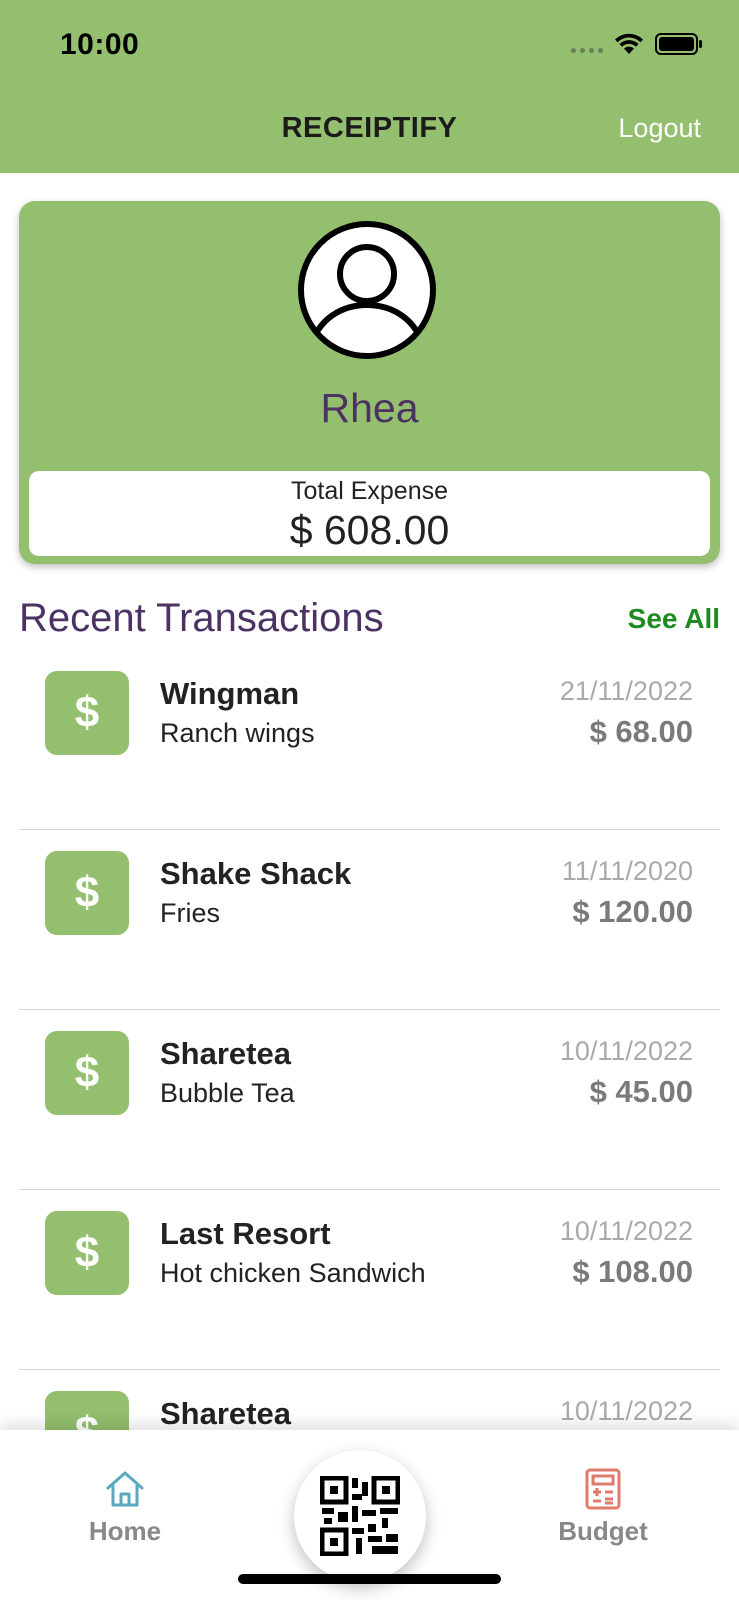  I want to click on profile-name: Rhea, so click(369, 408).